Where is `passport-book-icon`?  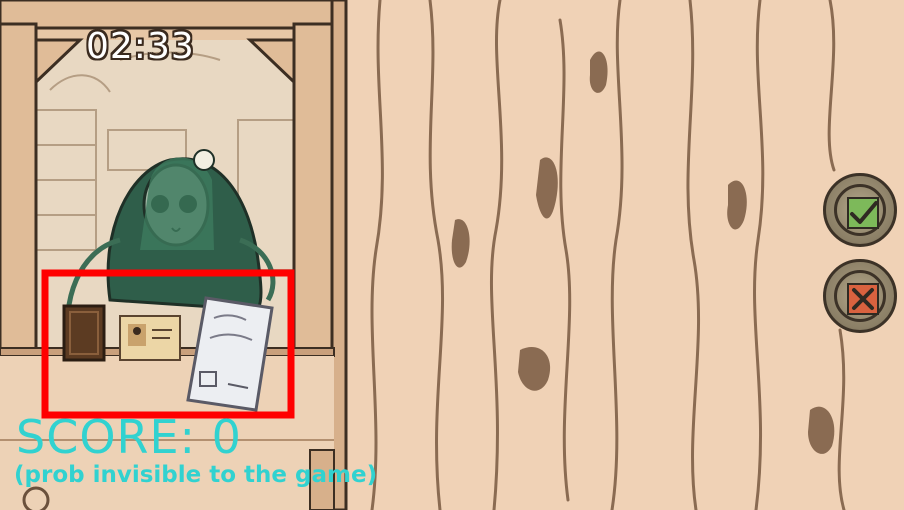 passport-book-icon is located at coordinates (84, 333).